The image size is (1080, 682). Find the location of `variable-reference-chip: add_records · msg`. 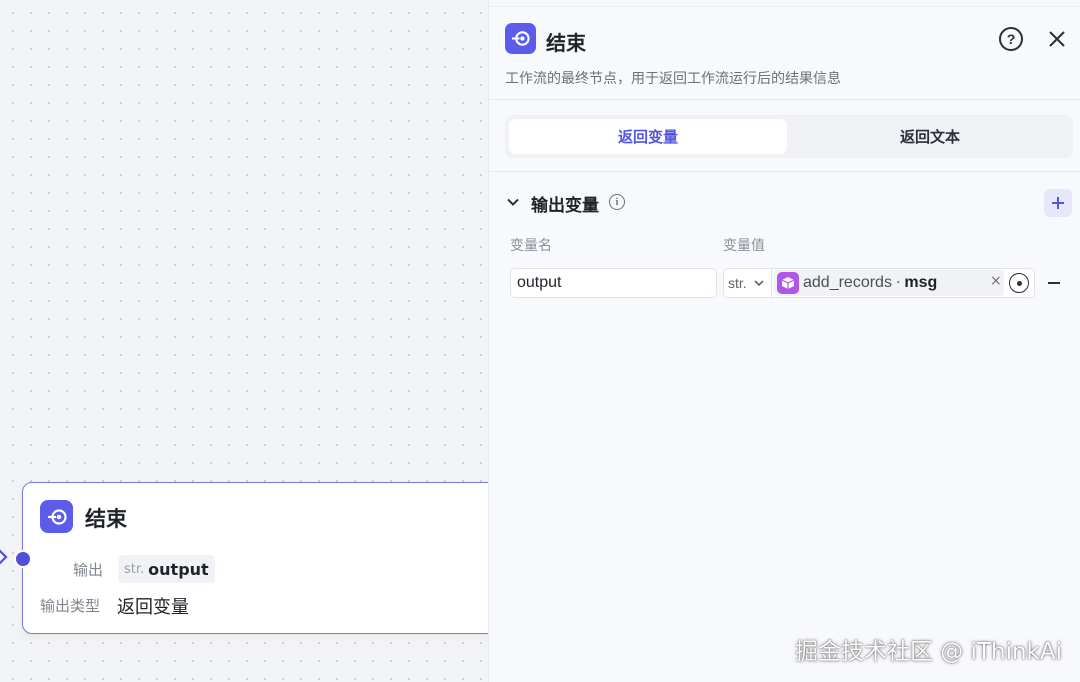

variable-reference-chip: add_records · msg is located at coordinates (889, 283).